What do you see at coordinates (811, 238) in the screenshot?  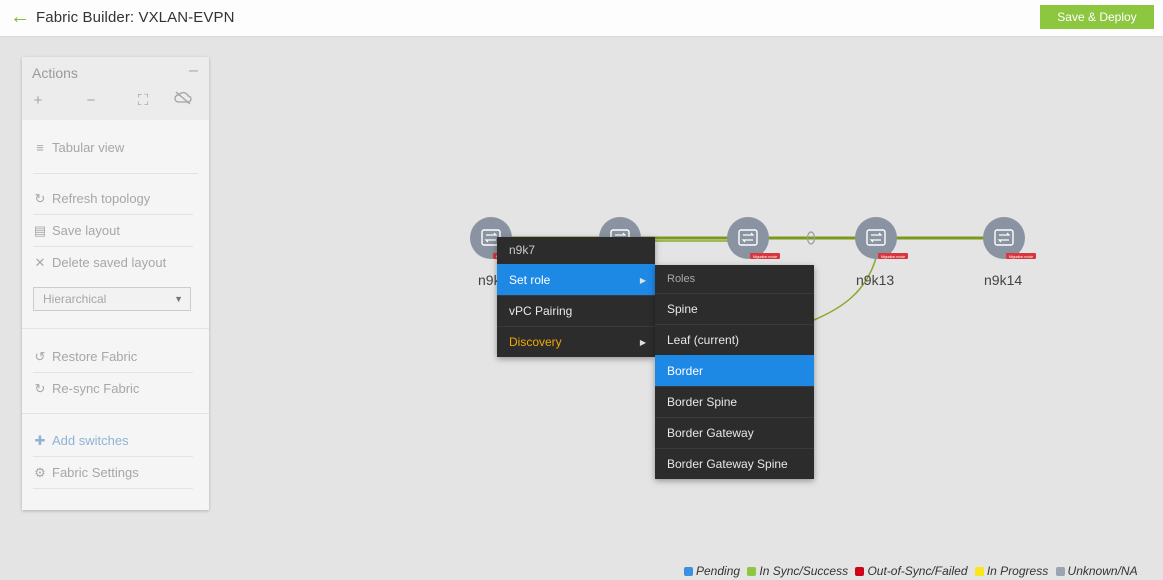 I see `link-bundle-marker` at bounding box center [811, 238].